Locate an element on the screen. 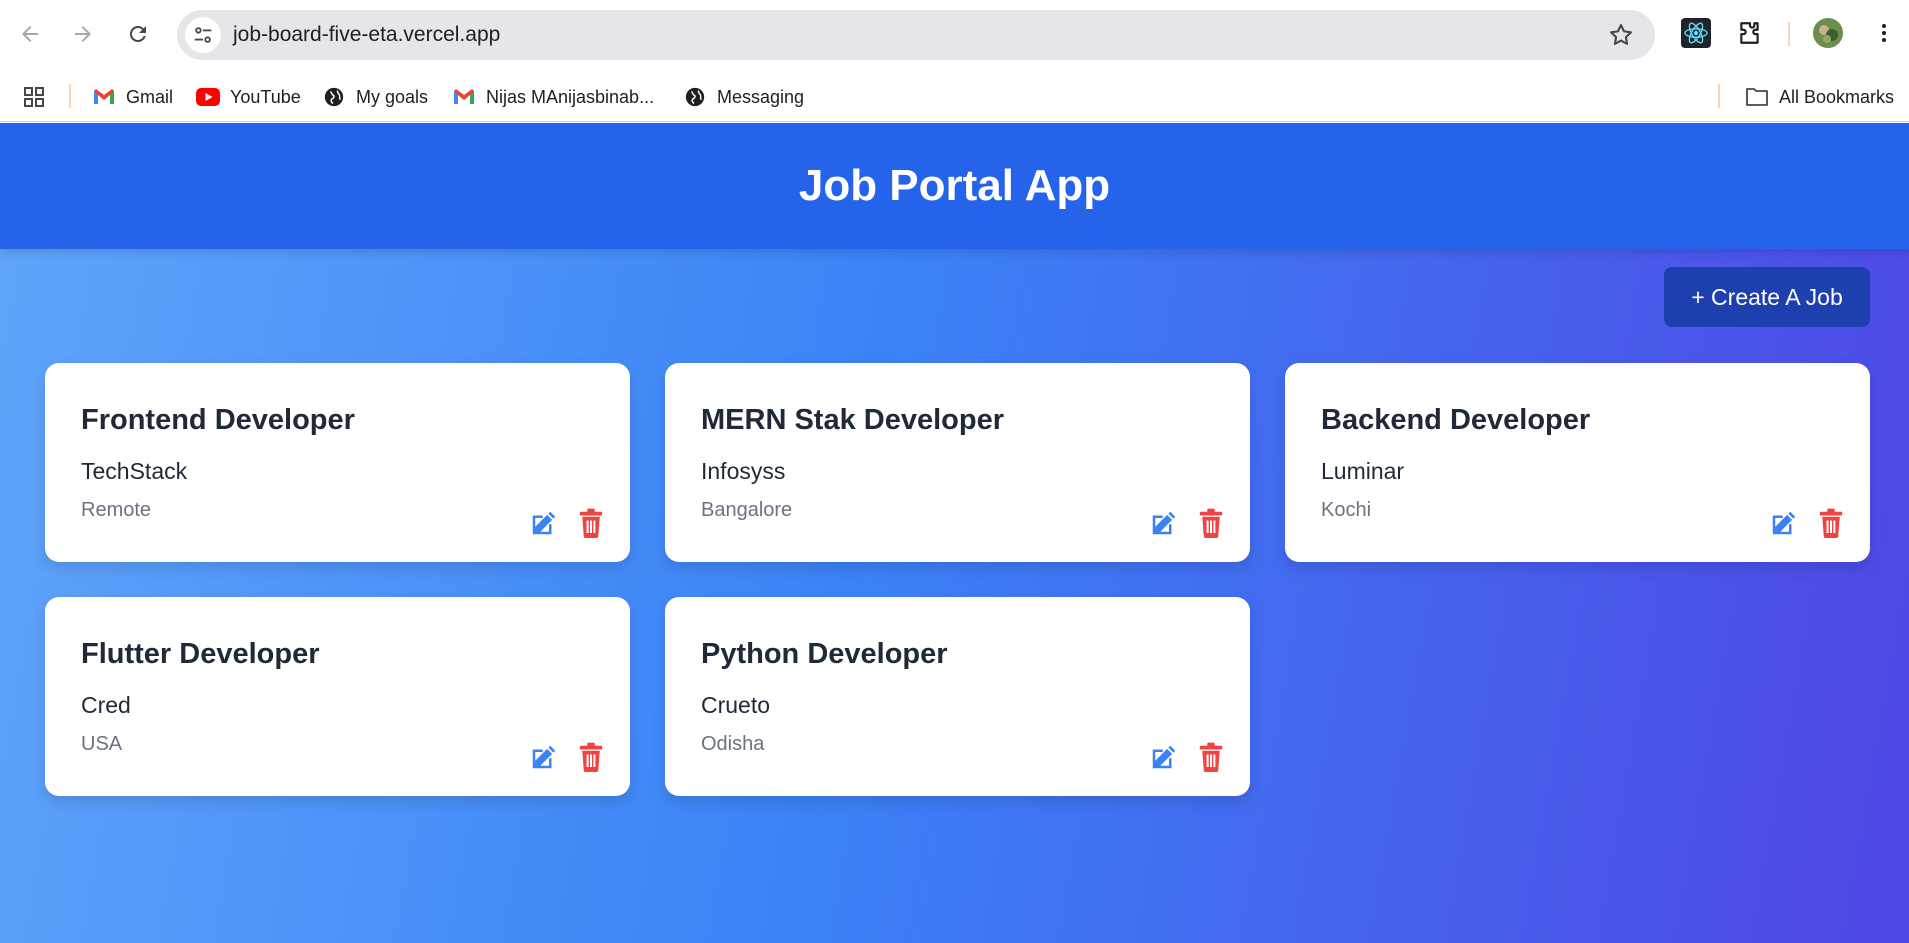  arrow-right-icon is located at coordinates (83, 34).